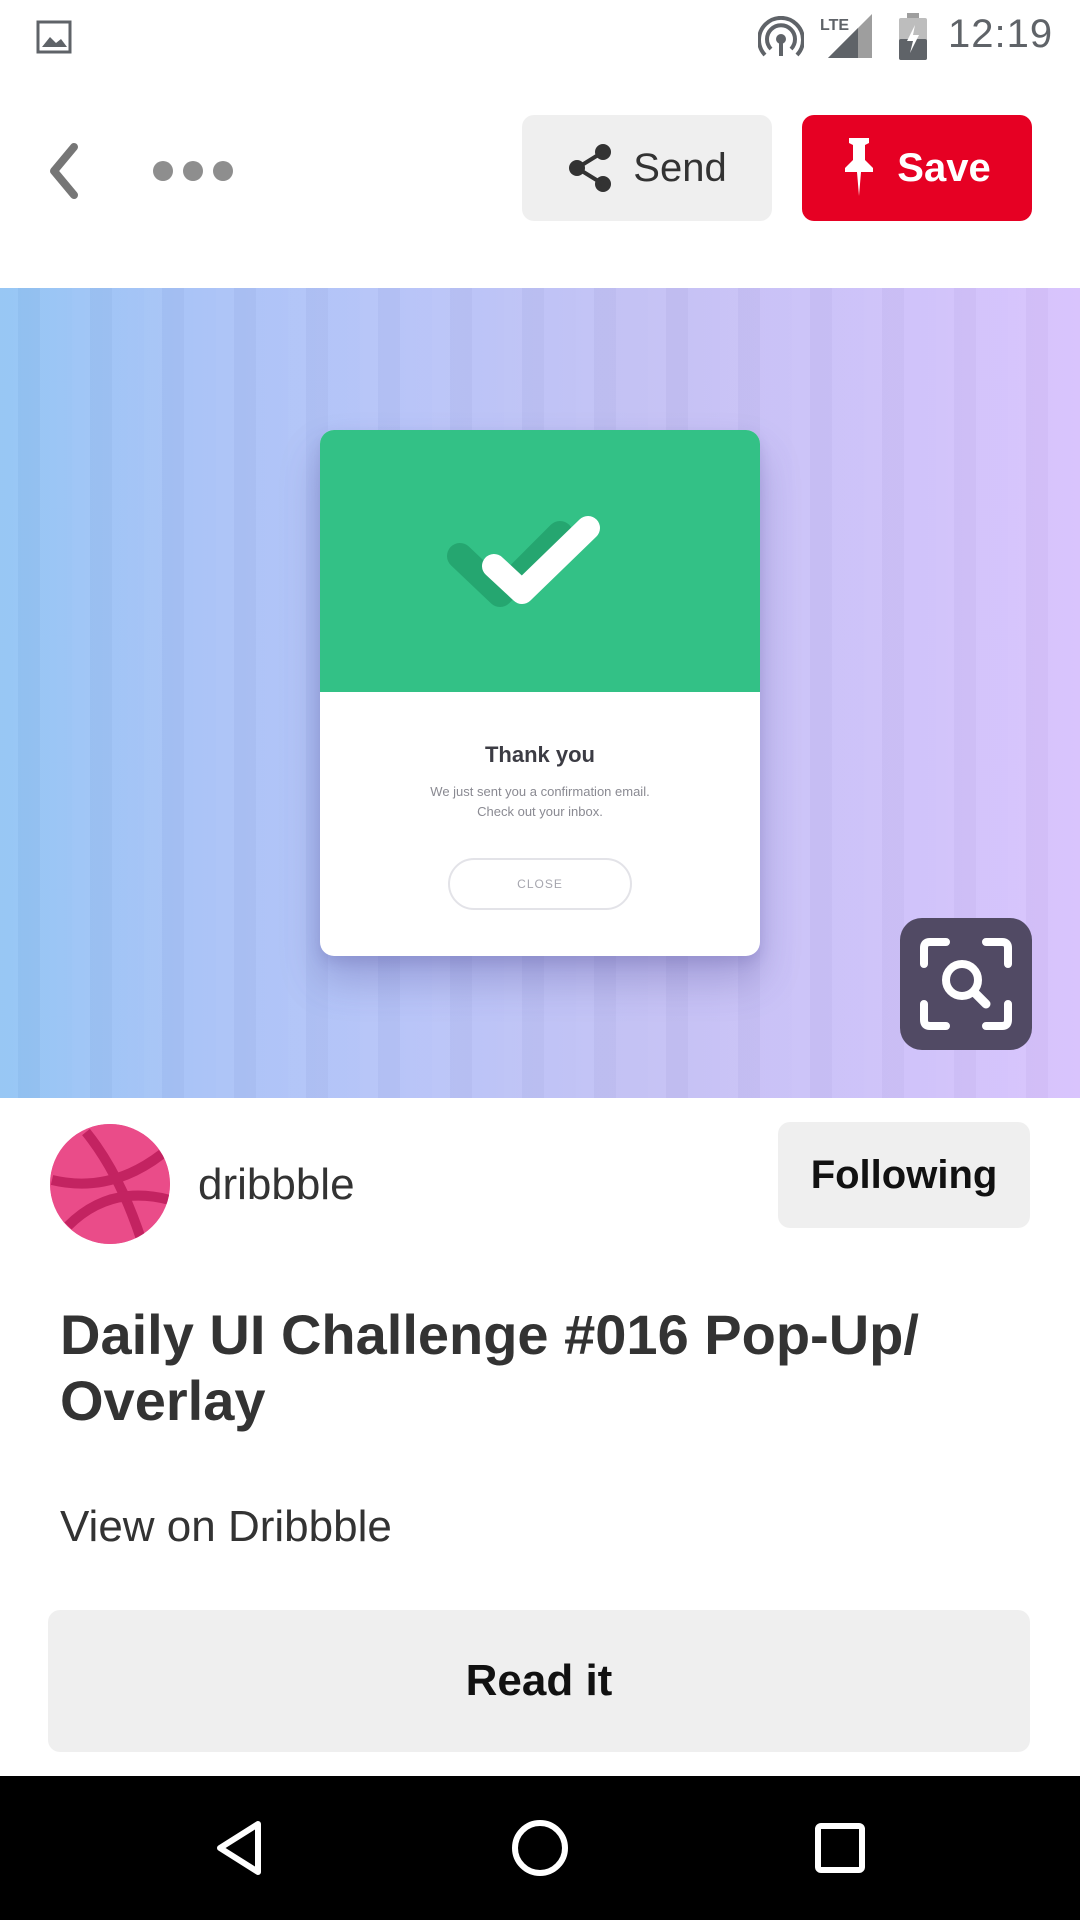 The height and width of the screenshot is (1920, 1080). I want to click on nav-home-button, so click(540, 1848).